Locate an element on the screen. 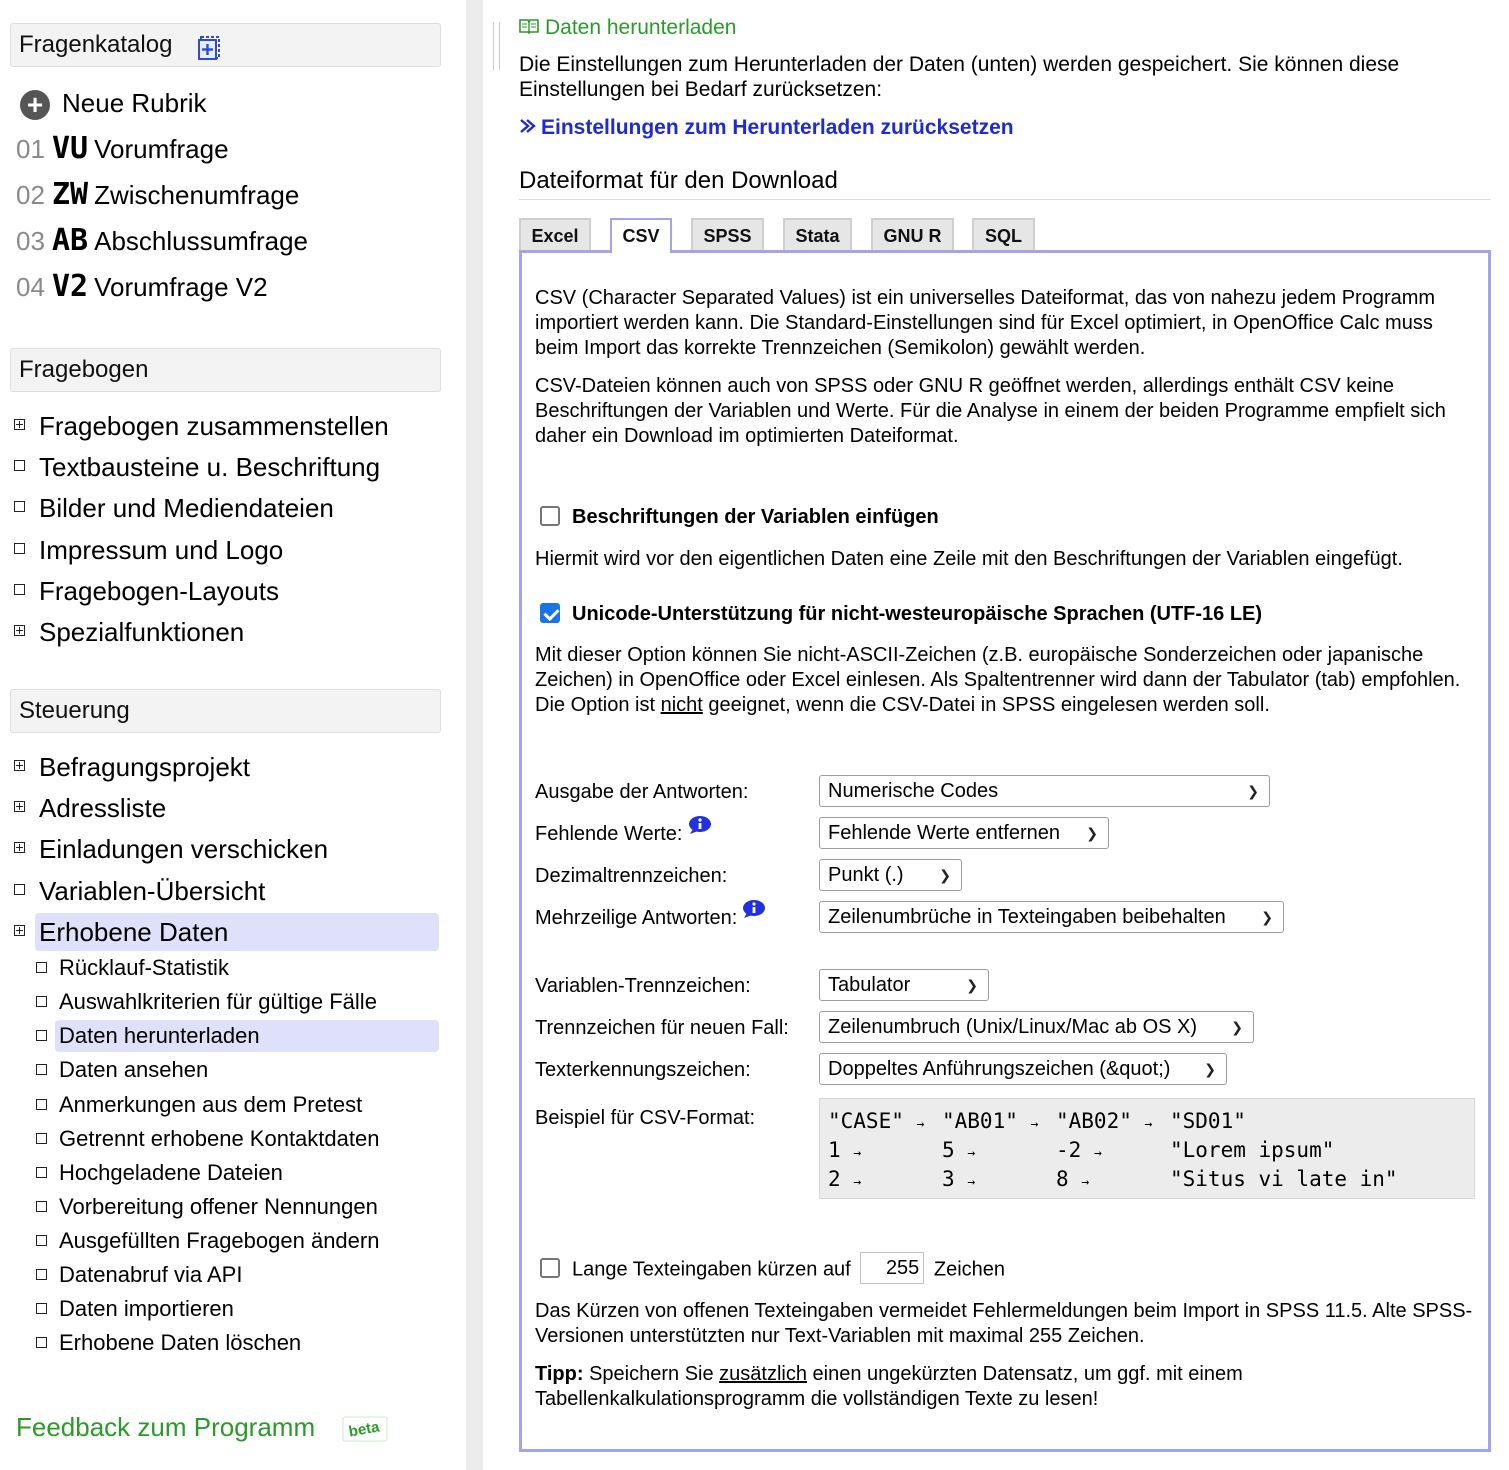  nav-item-layouts: Fragebogen-Layouts is located at coordinates (146, 591).